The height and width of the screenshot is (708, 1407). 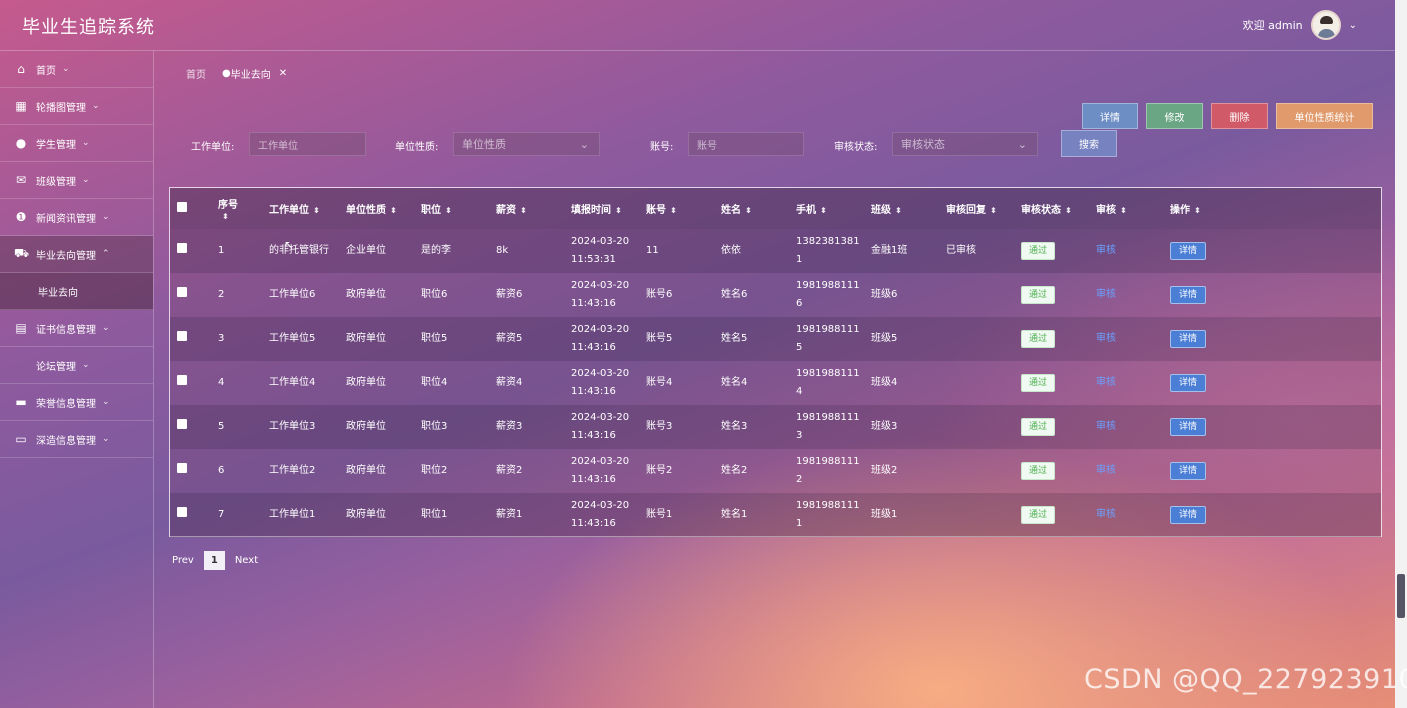 I want to click on col-header-no: 序号 ⬍, so click(x=237, y=208).